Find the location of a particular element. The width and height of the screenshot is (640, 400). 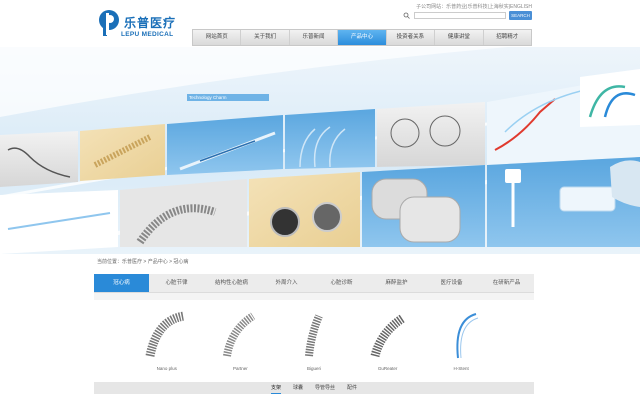

product-item: Partner is located at coordinates (240, 341).